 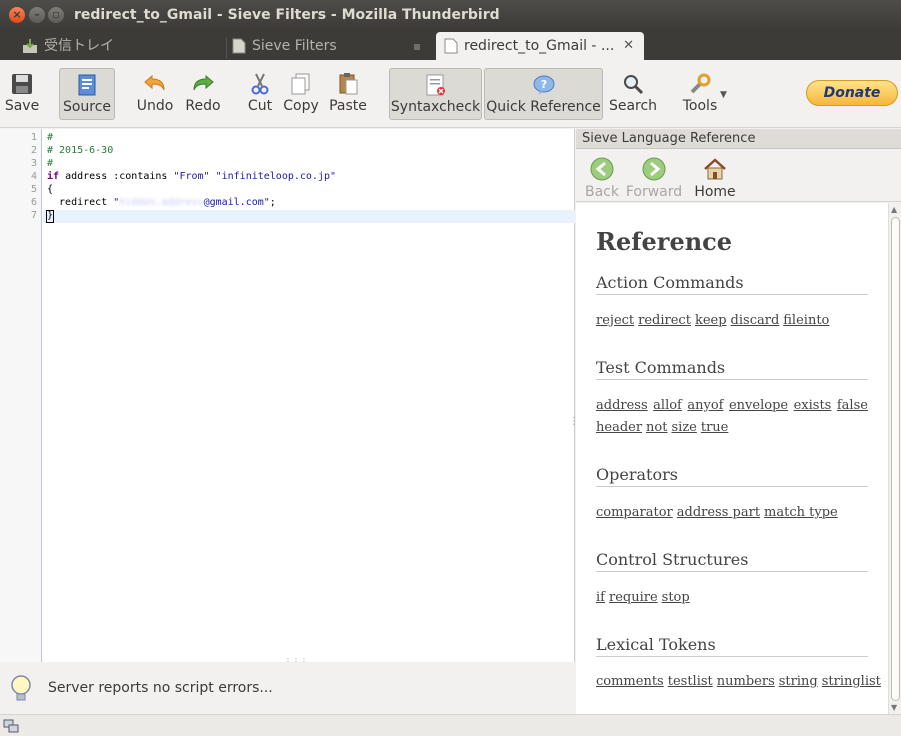 What do you see at coordinates (628, 46) in the screenshot?
I see `tab-close-icon: ✕` at bounding box center [628, 46].